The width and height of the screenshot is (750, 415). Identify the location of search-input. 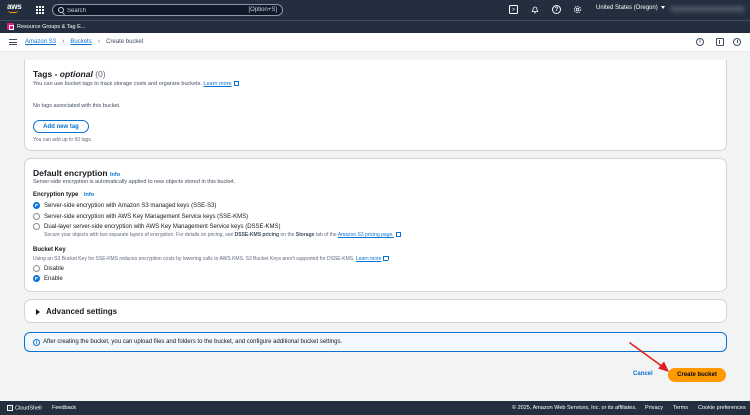
(157, 10).